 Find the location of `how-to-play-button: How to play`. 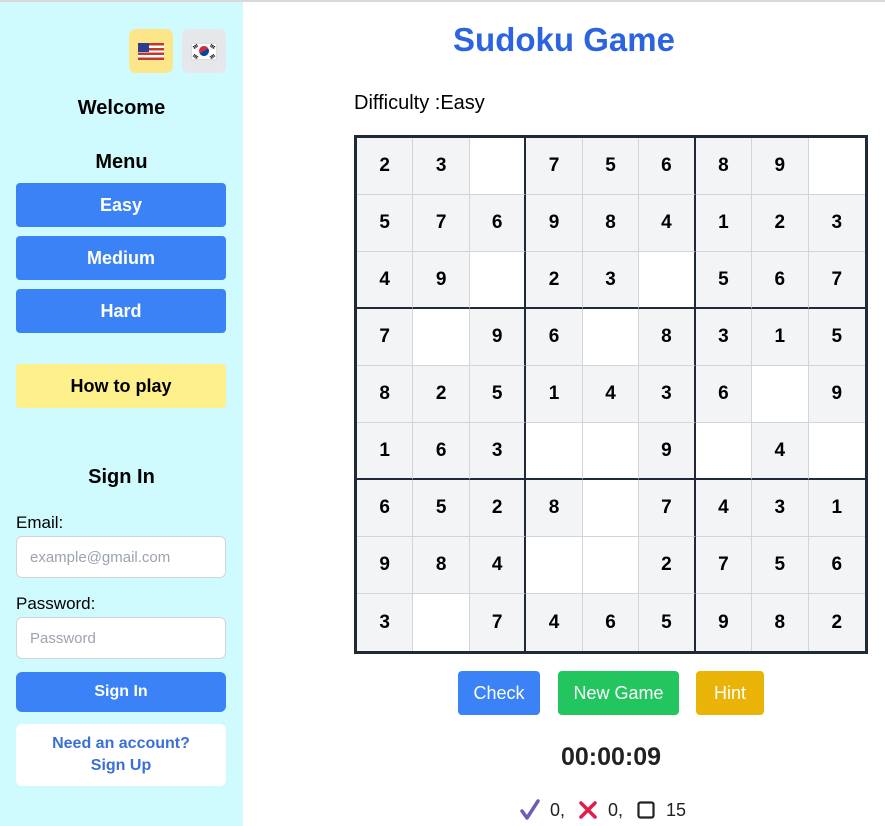

how-to-play-button: How to play is located at coordinates (121, 386).